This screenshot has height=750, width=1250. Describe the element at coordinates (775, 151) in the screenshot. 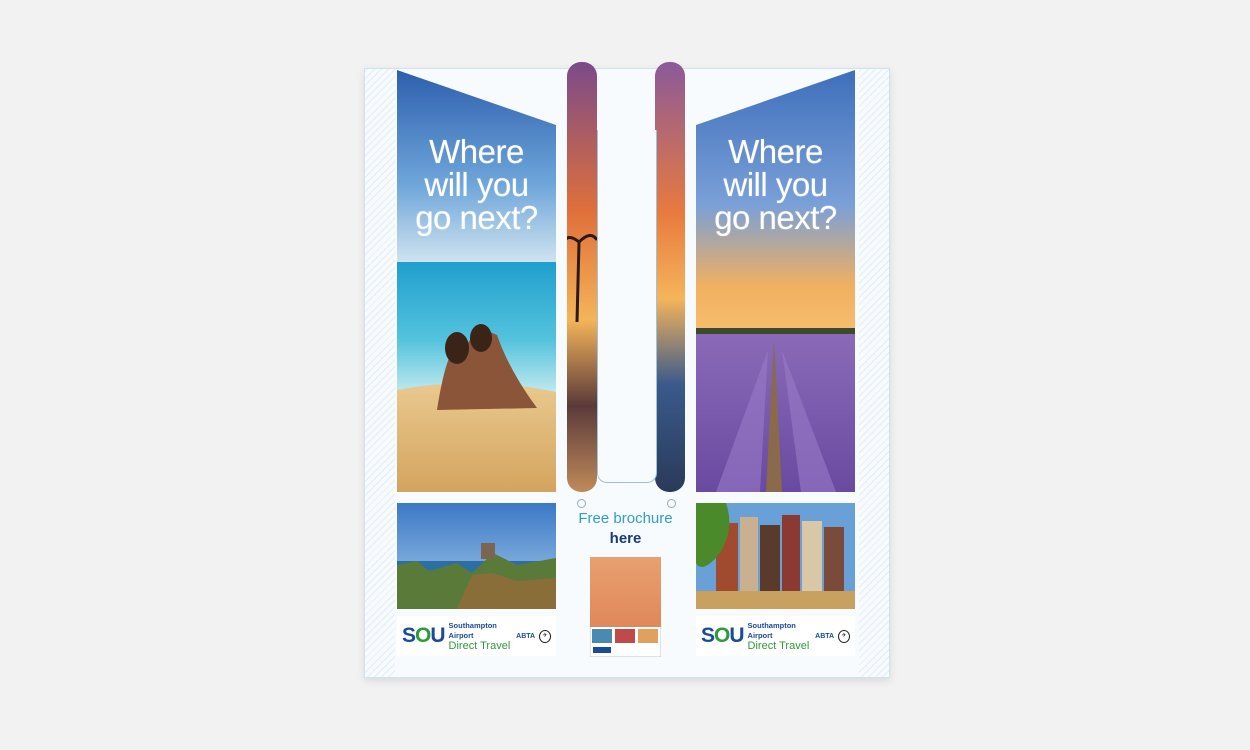

I see `right-headline-line-1: Where` at that location.